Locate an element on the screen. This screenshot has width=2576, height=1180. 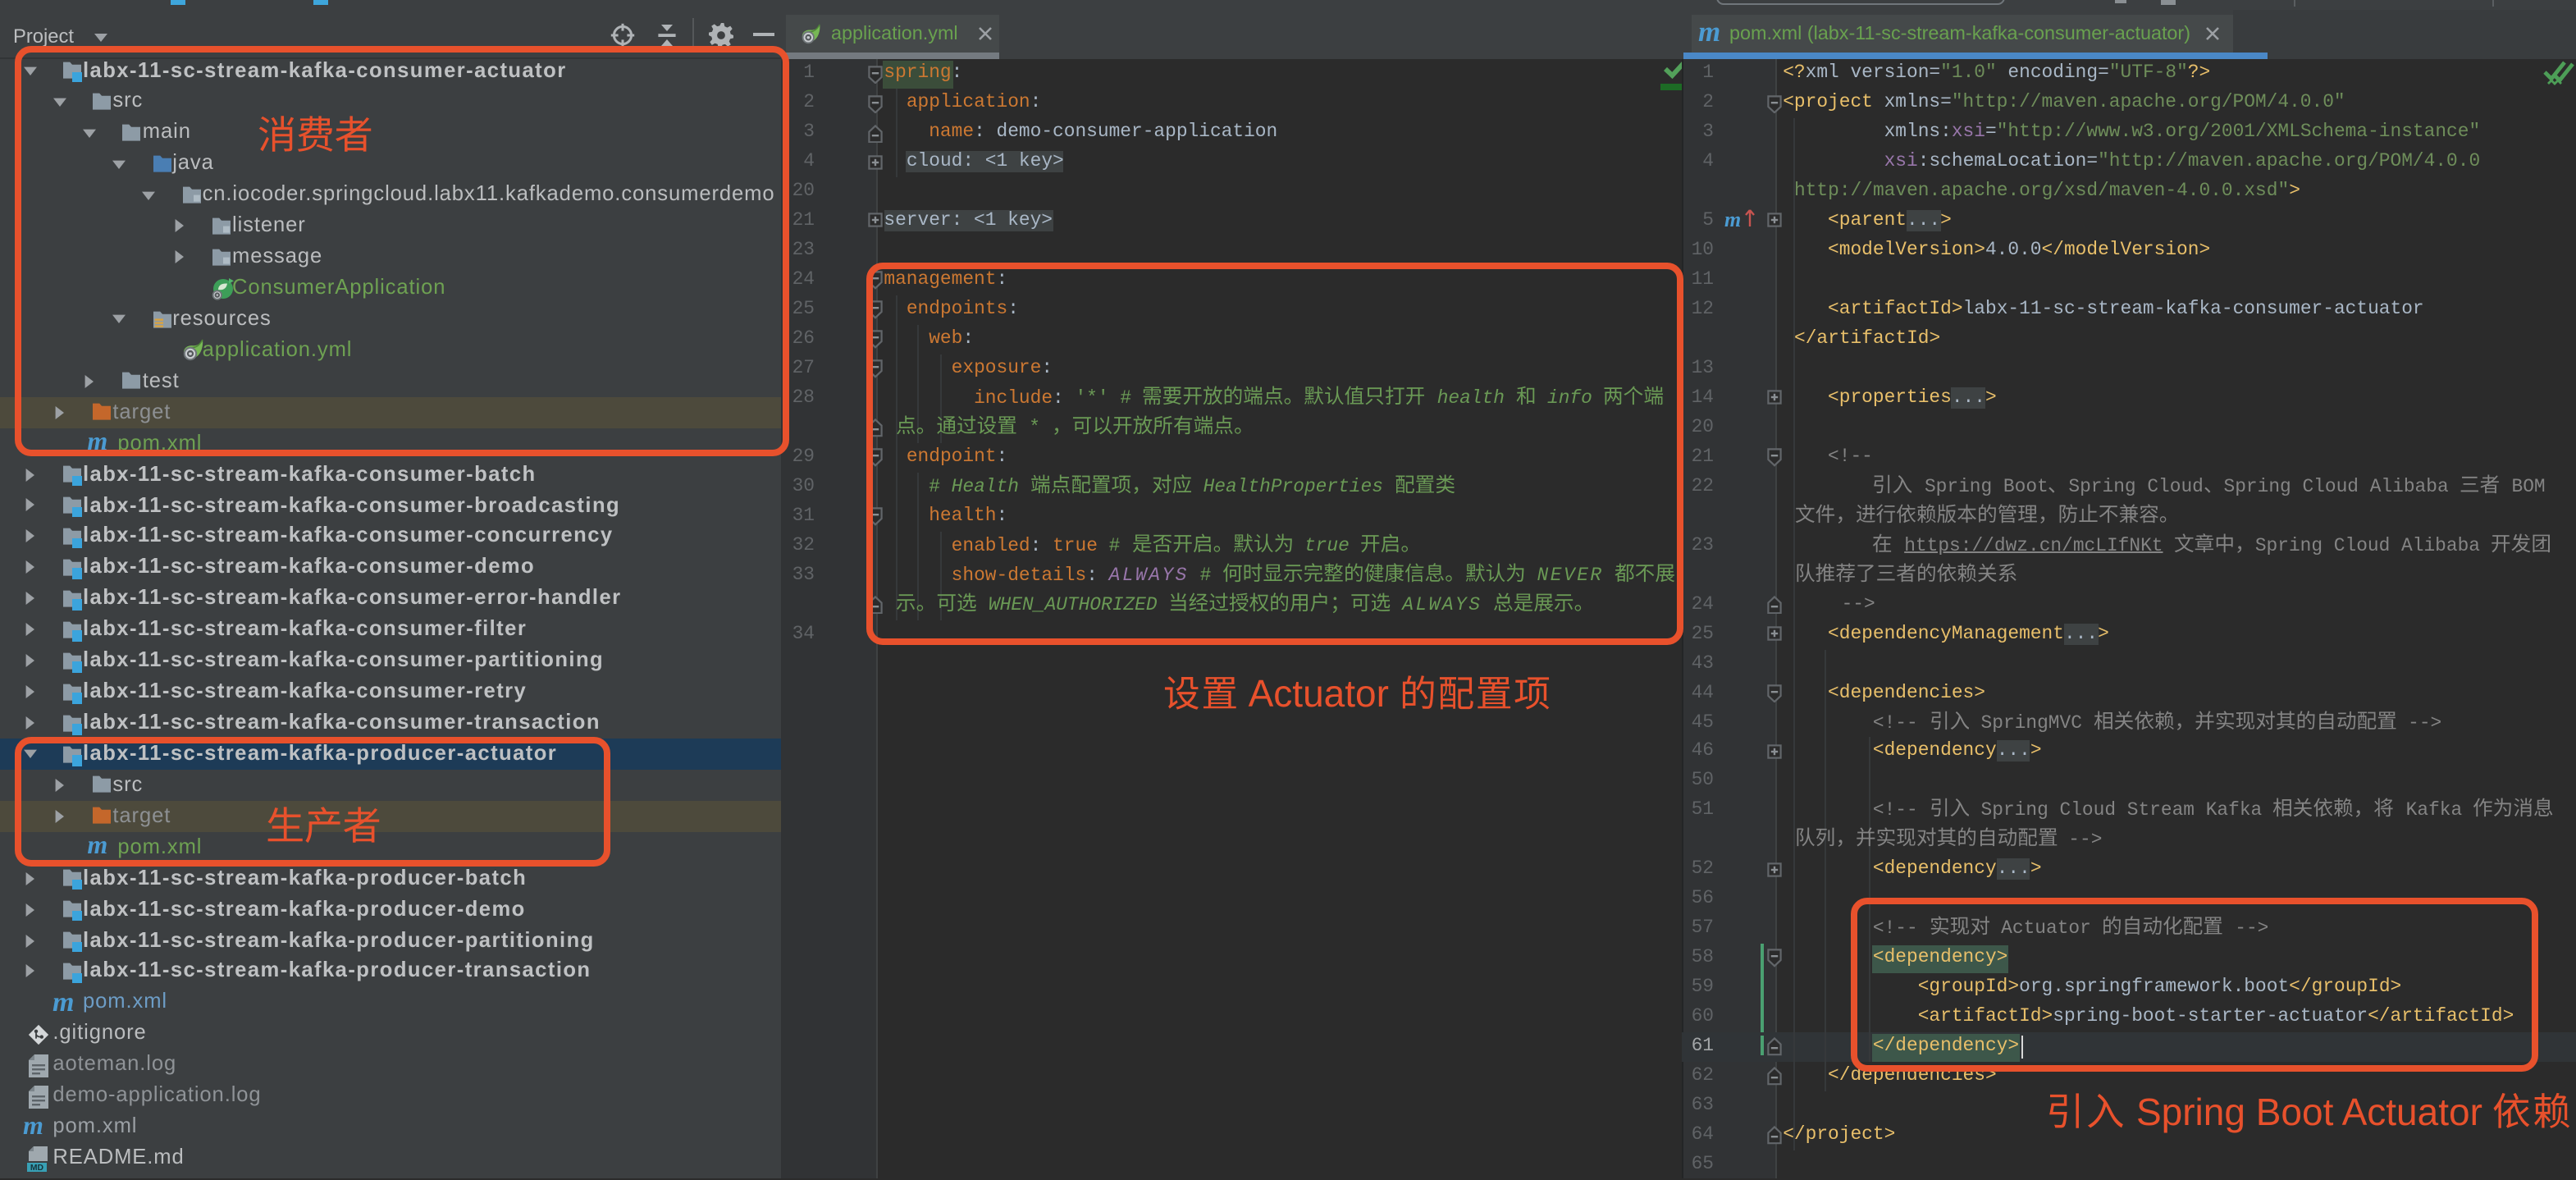
svg-text: MD is located at coordinates (36, 1167).